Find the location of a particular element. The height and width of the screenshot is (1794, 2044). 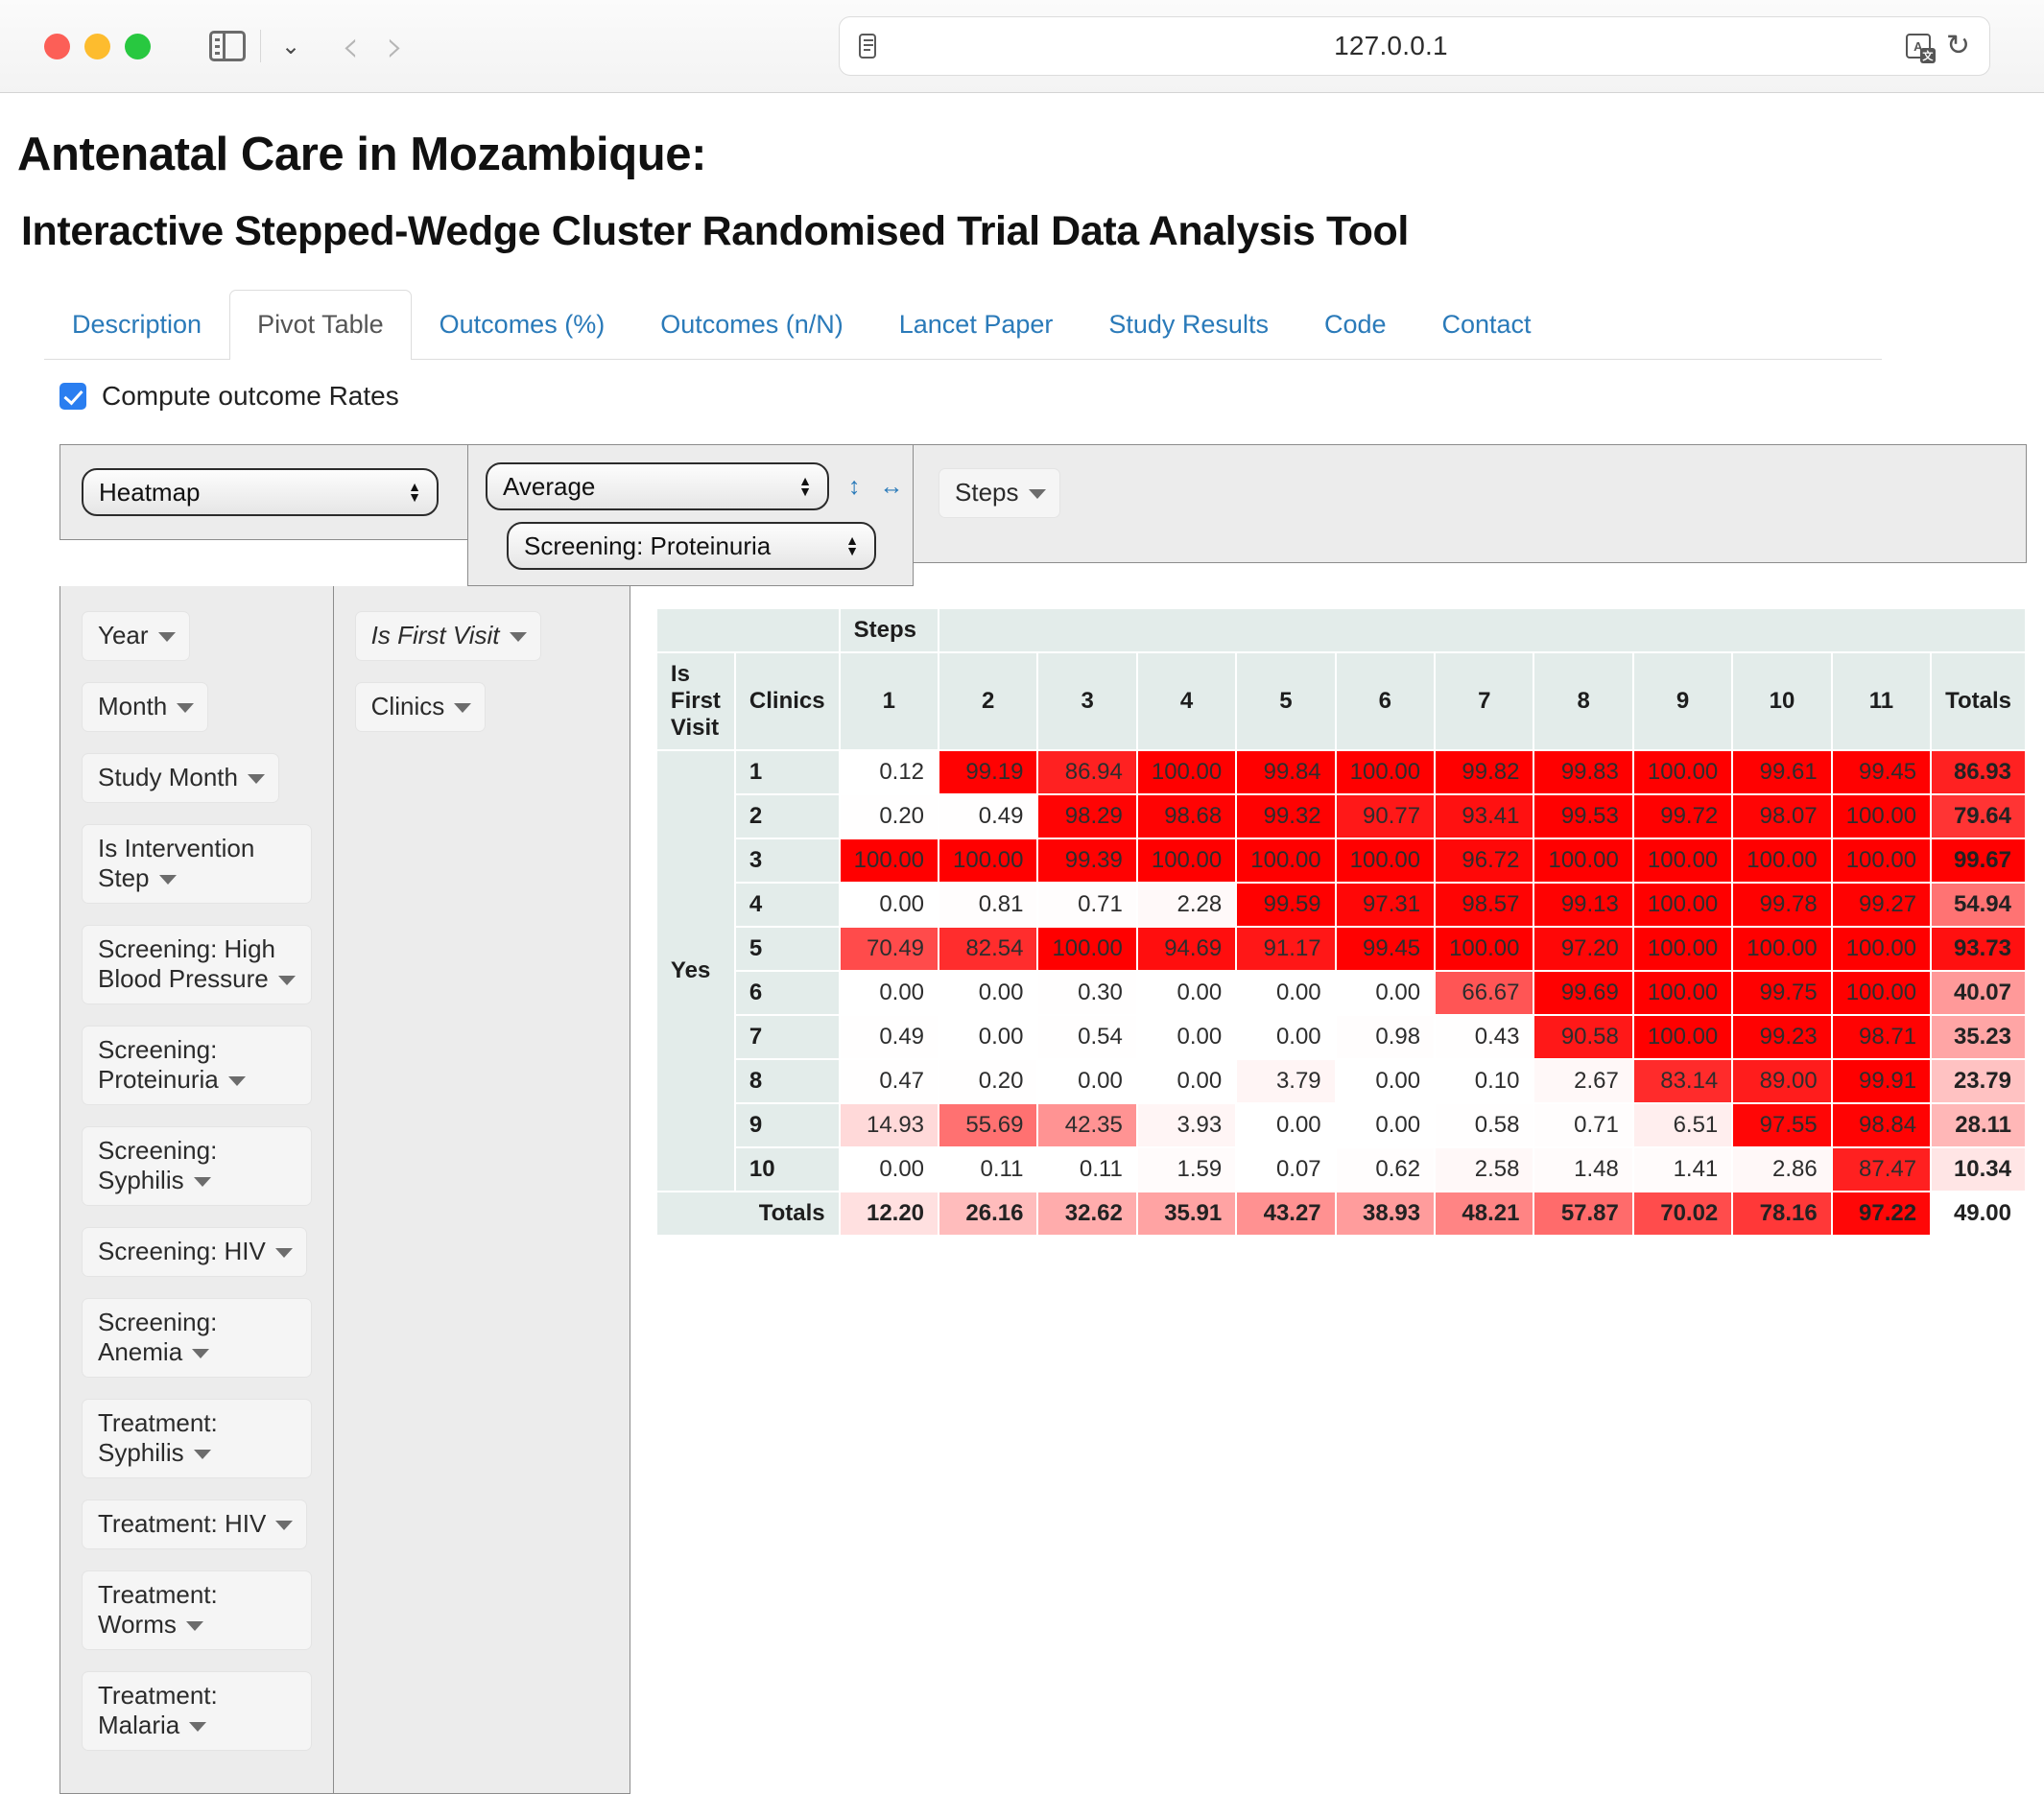

attribute-select-wrap: Screening: Proteinuria ▲ ▼ is located at coordinates (691, 546).